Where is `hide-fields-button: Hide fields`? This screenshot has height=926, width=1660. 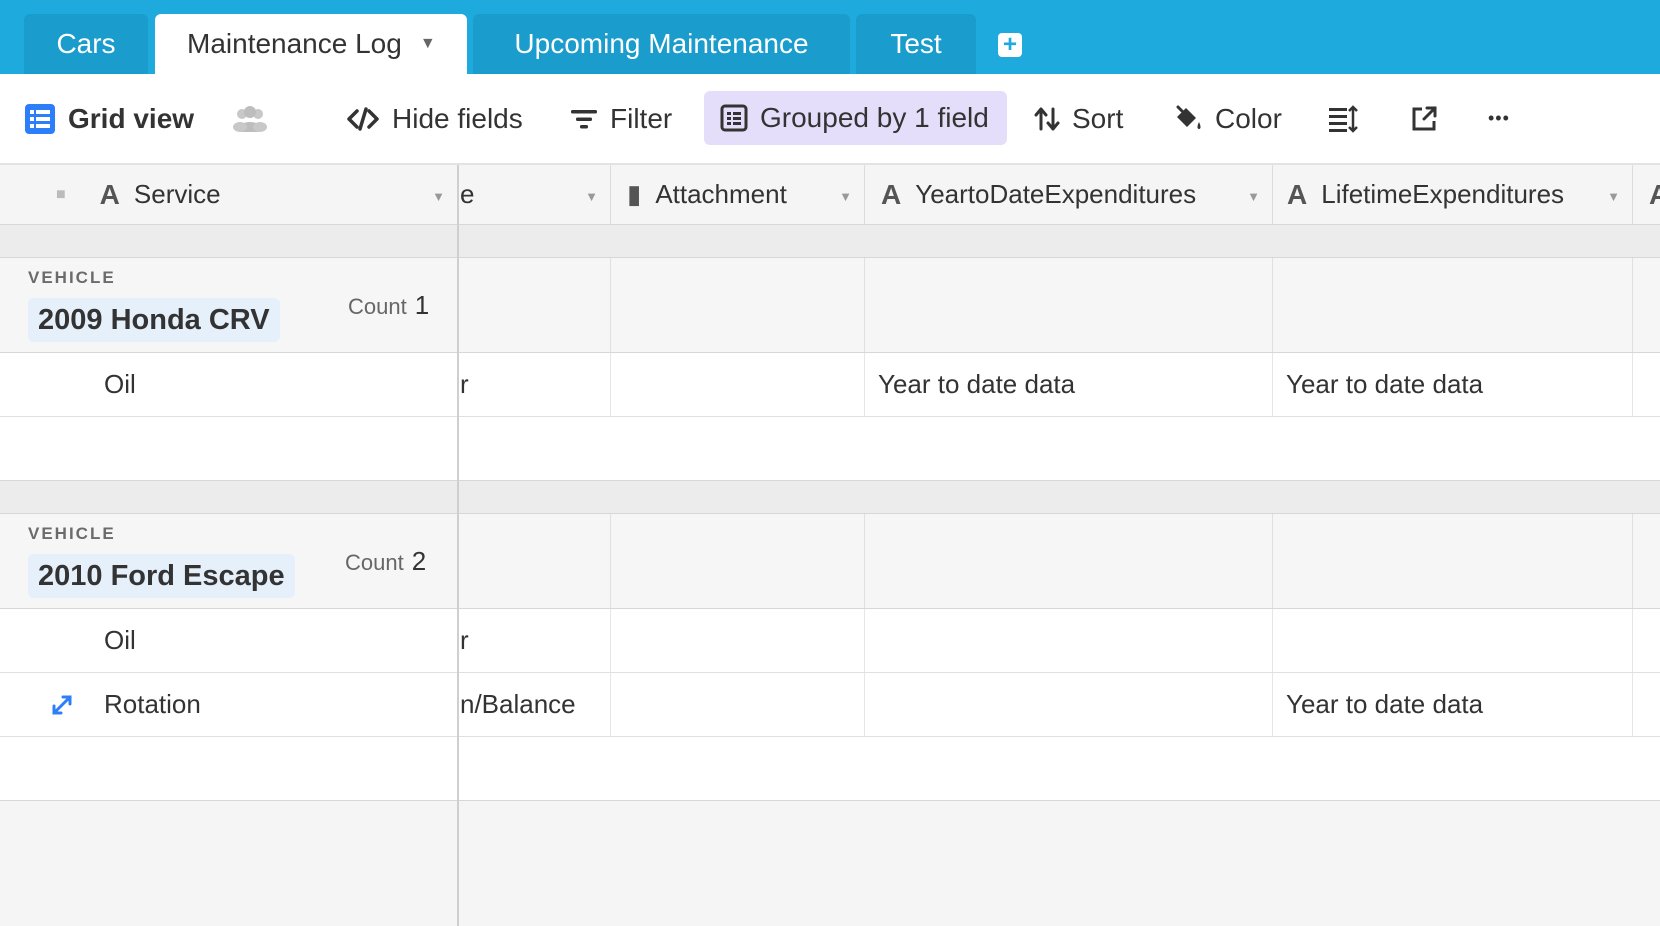 hide-fields-button: Hide fields is located at coordinates (434, 118).